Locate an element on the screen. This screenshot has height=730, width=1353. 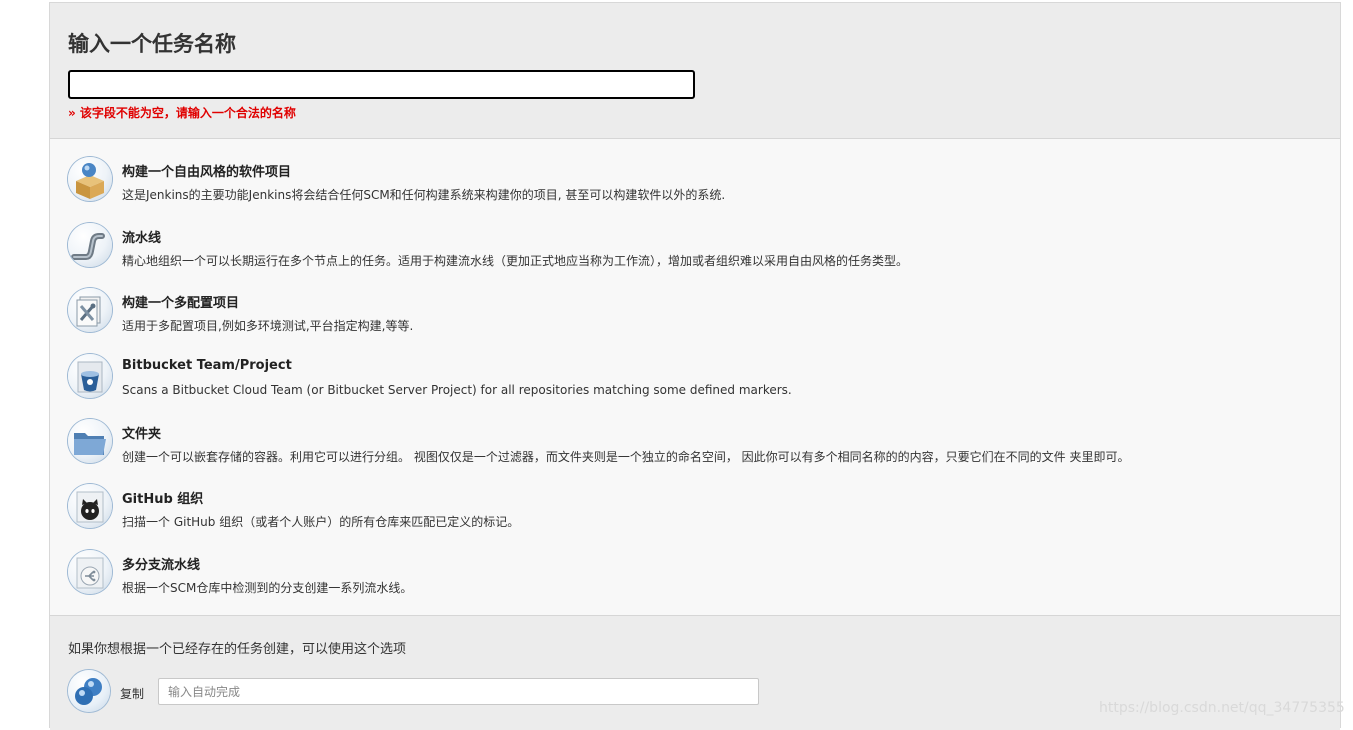
job-type-desc: 适用于多配置项目,例如多环境测试,平台指定构建,等等. is located at coordinates (268, 326).